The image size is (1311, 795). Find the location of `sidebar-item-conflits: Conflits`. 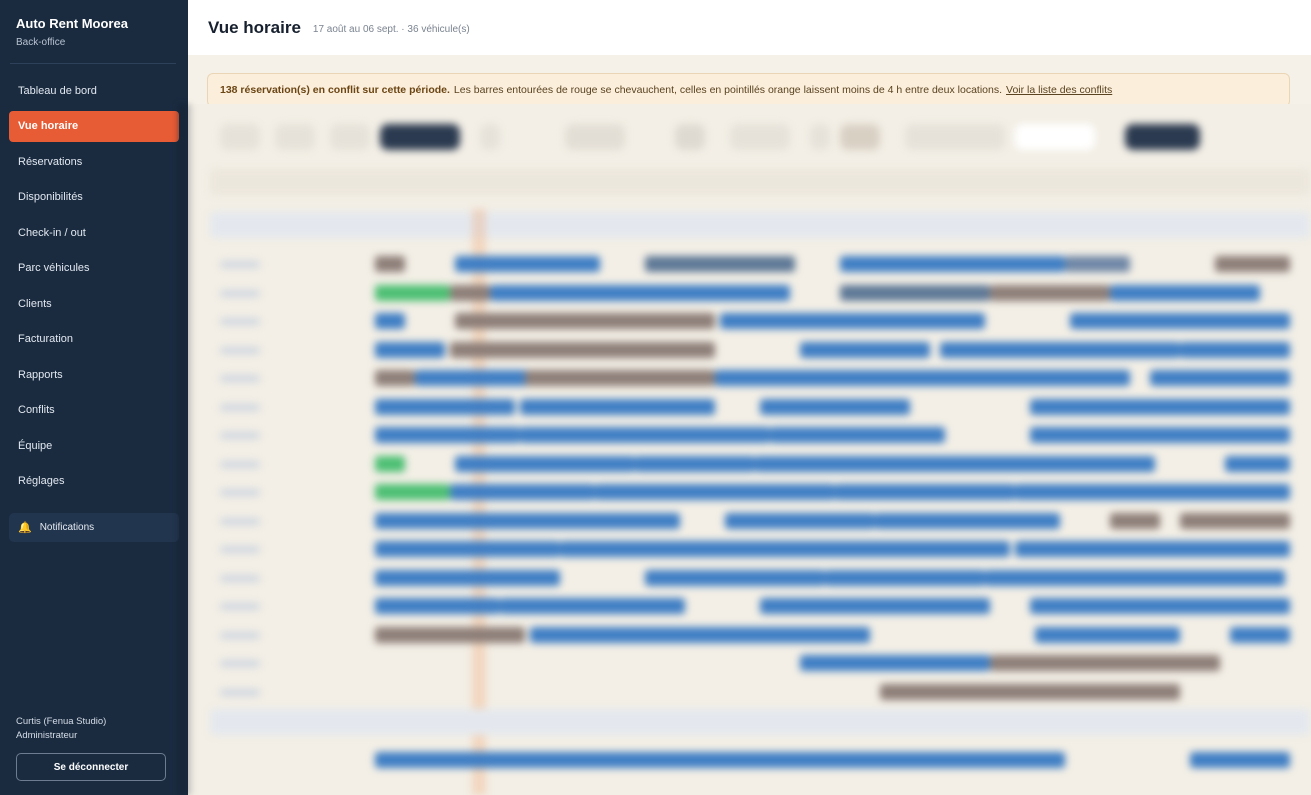

sidebar-item-conflits: Conflits is located at coordinates (94, 410).